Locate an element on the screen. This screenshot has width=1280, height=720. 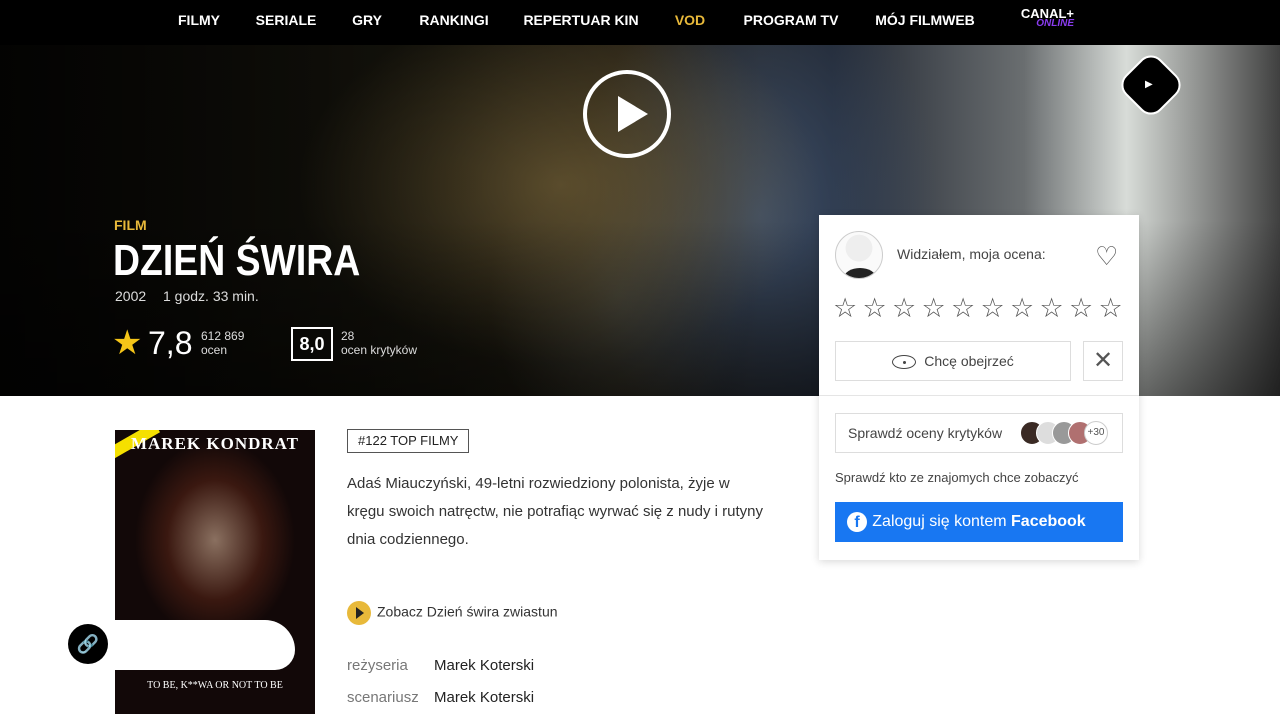
seen-label: Widziałem, moja ocena: is located at coordinates (971, 254).